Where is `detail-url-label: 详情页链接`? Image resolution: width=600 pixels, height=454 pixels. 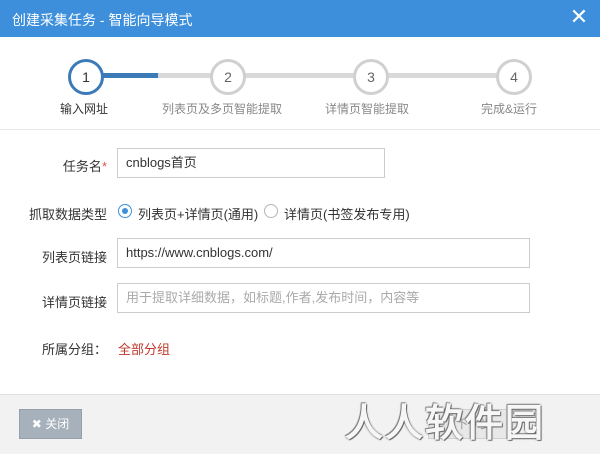 detail-url-label: 详情页链接 is located at coordinates (74, 302).